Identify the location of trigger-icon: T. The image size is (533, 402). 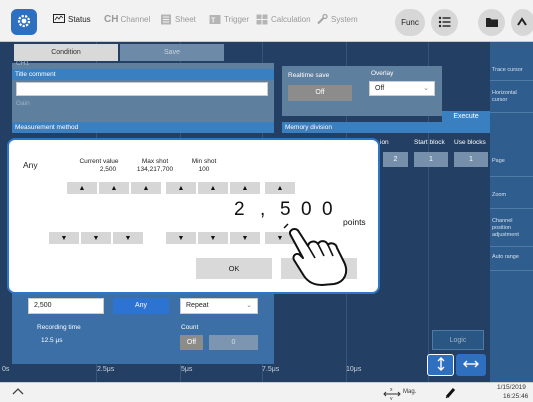
(215, 19).